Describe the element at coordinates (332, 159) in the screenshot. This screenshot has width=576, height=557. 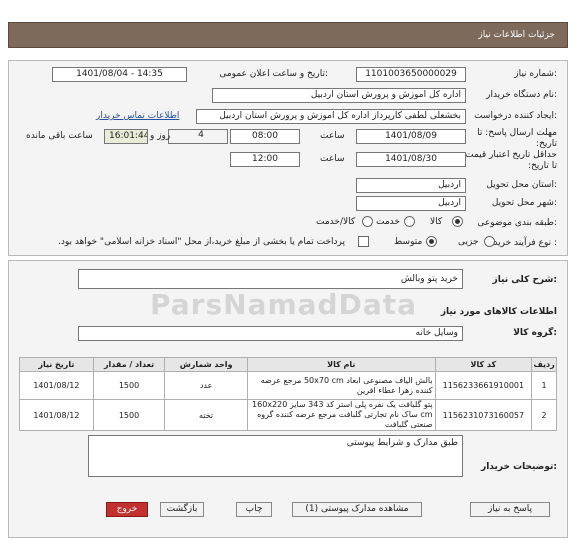
I see `validity-time-label: ساعت` at that location.